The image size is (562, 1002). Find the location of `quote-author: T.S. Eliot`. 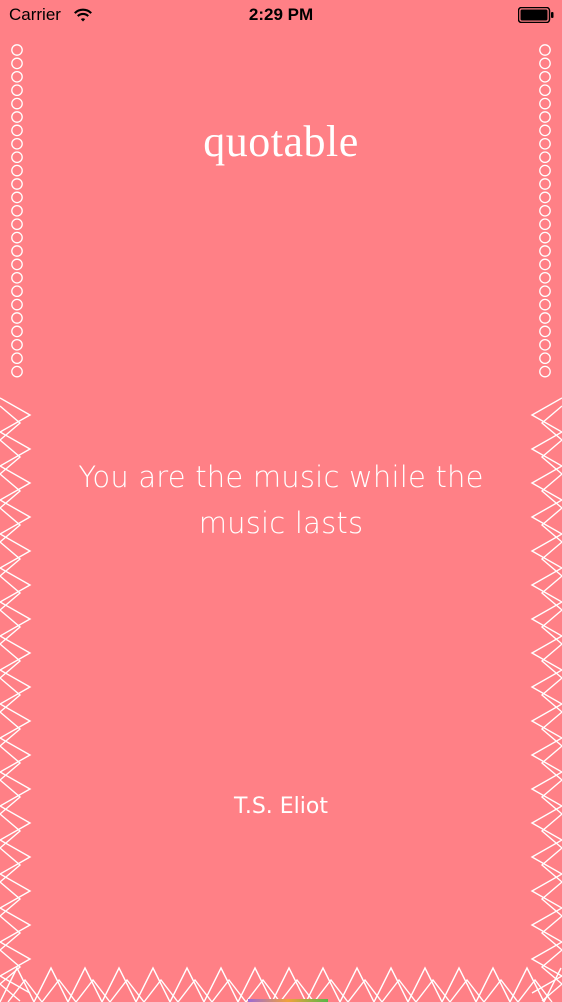

quote-author: T.S. Eliot is located at coordinates (281, 806).